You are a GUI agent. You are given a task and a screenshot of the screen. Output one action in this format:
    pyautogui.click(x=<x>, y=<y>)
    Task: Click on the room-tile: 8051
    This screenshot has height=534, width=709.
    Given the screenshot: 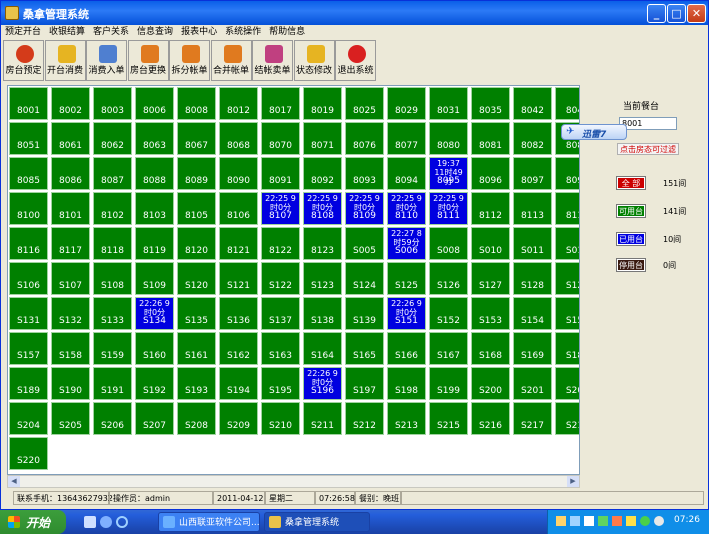 What is the action you would take?
    pyautogui.click(x=28, y=138)
    